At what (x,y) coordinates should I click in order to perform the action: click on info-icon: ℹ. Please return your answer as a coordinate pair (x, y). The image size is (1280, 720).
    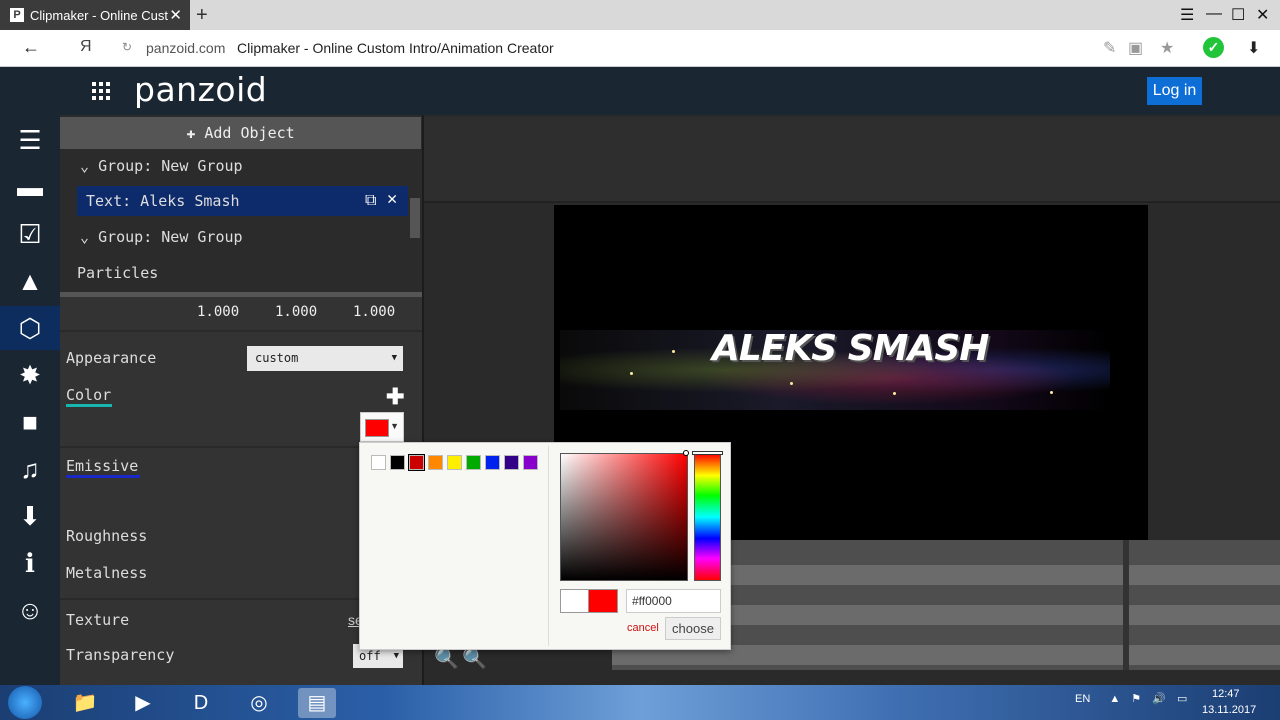
    Looking at the image, I should click on (30, 563).